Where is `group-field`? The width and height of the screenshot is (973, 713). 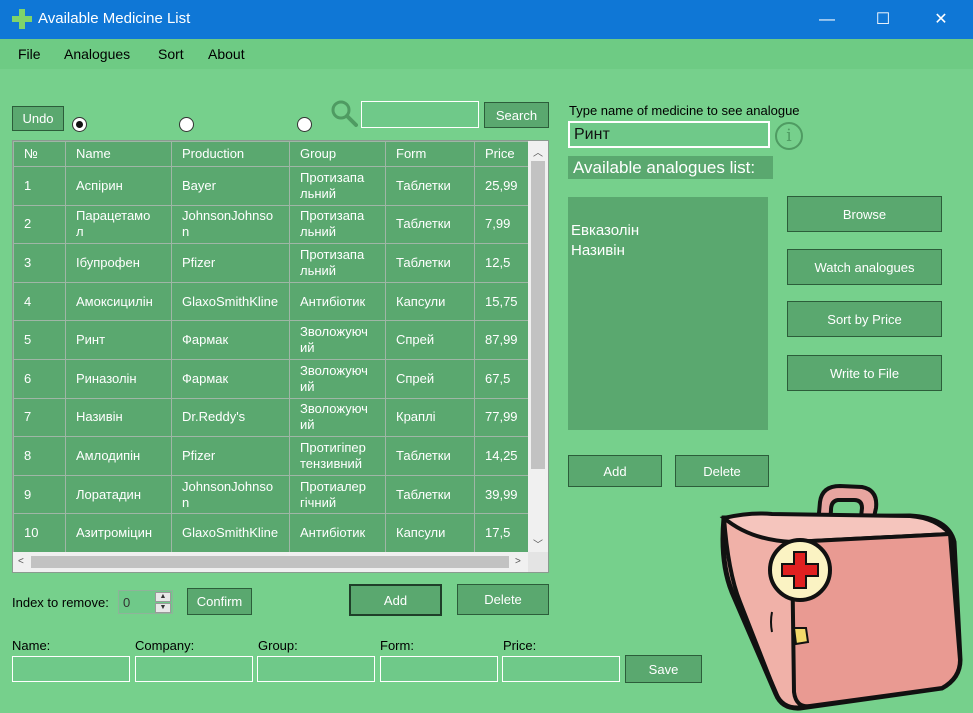 group-field is located at coordinates (316, 669).